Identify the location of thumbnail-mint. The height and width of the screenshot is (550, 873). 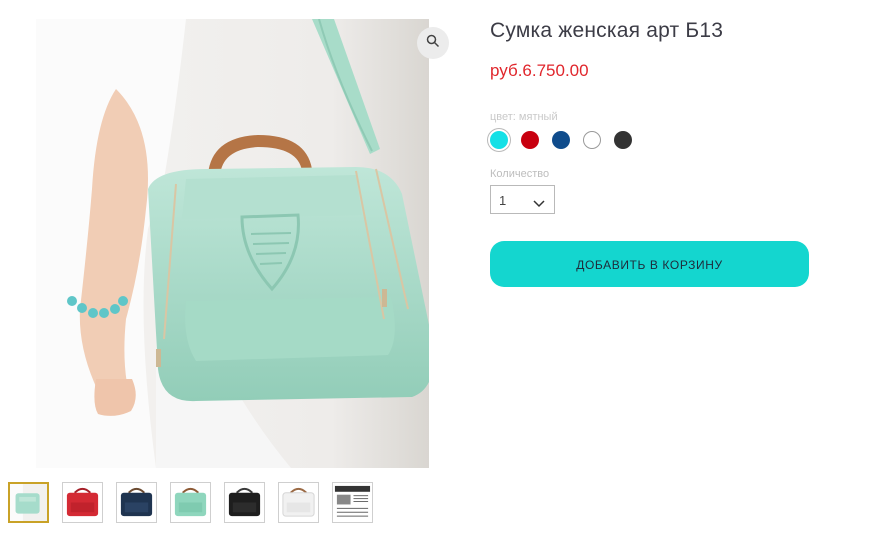
(190, 502).